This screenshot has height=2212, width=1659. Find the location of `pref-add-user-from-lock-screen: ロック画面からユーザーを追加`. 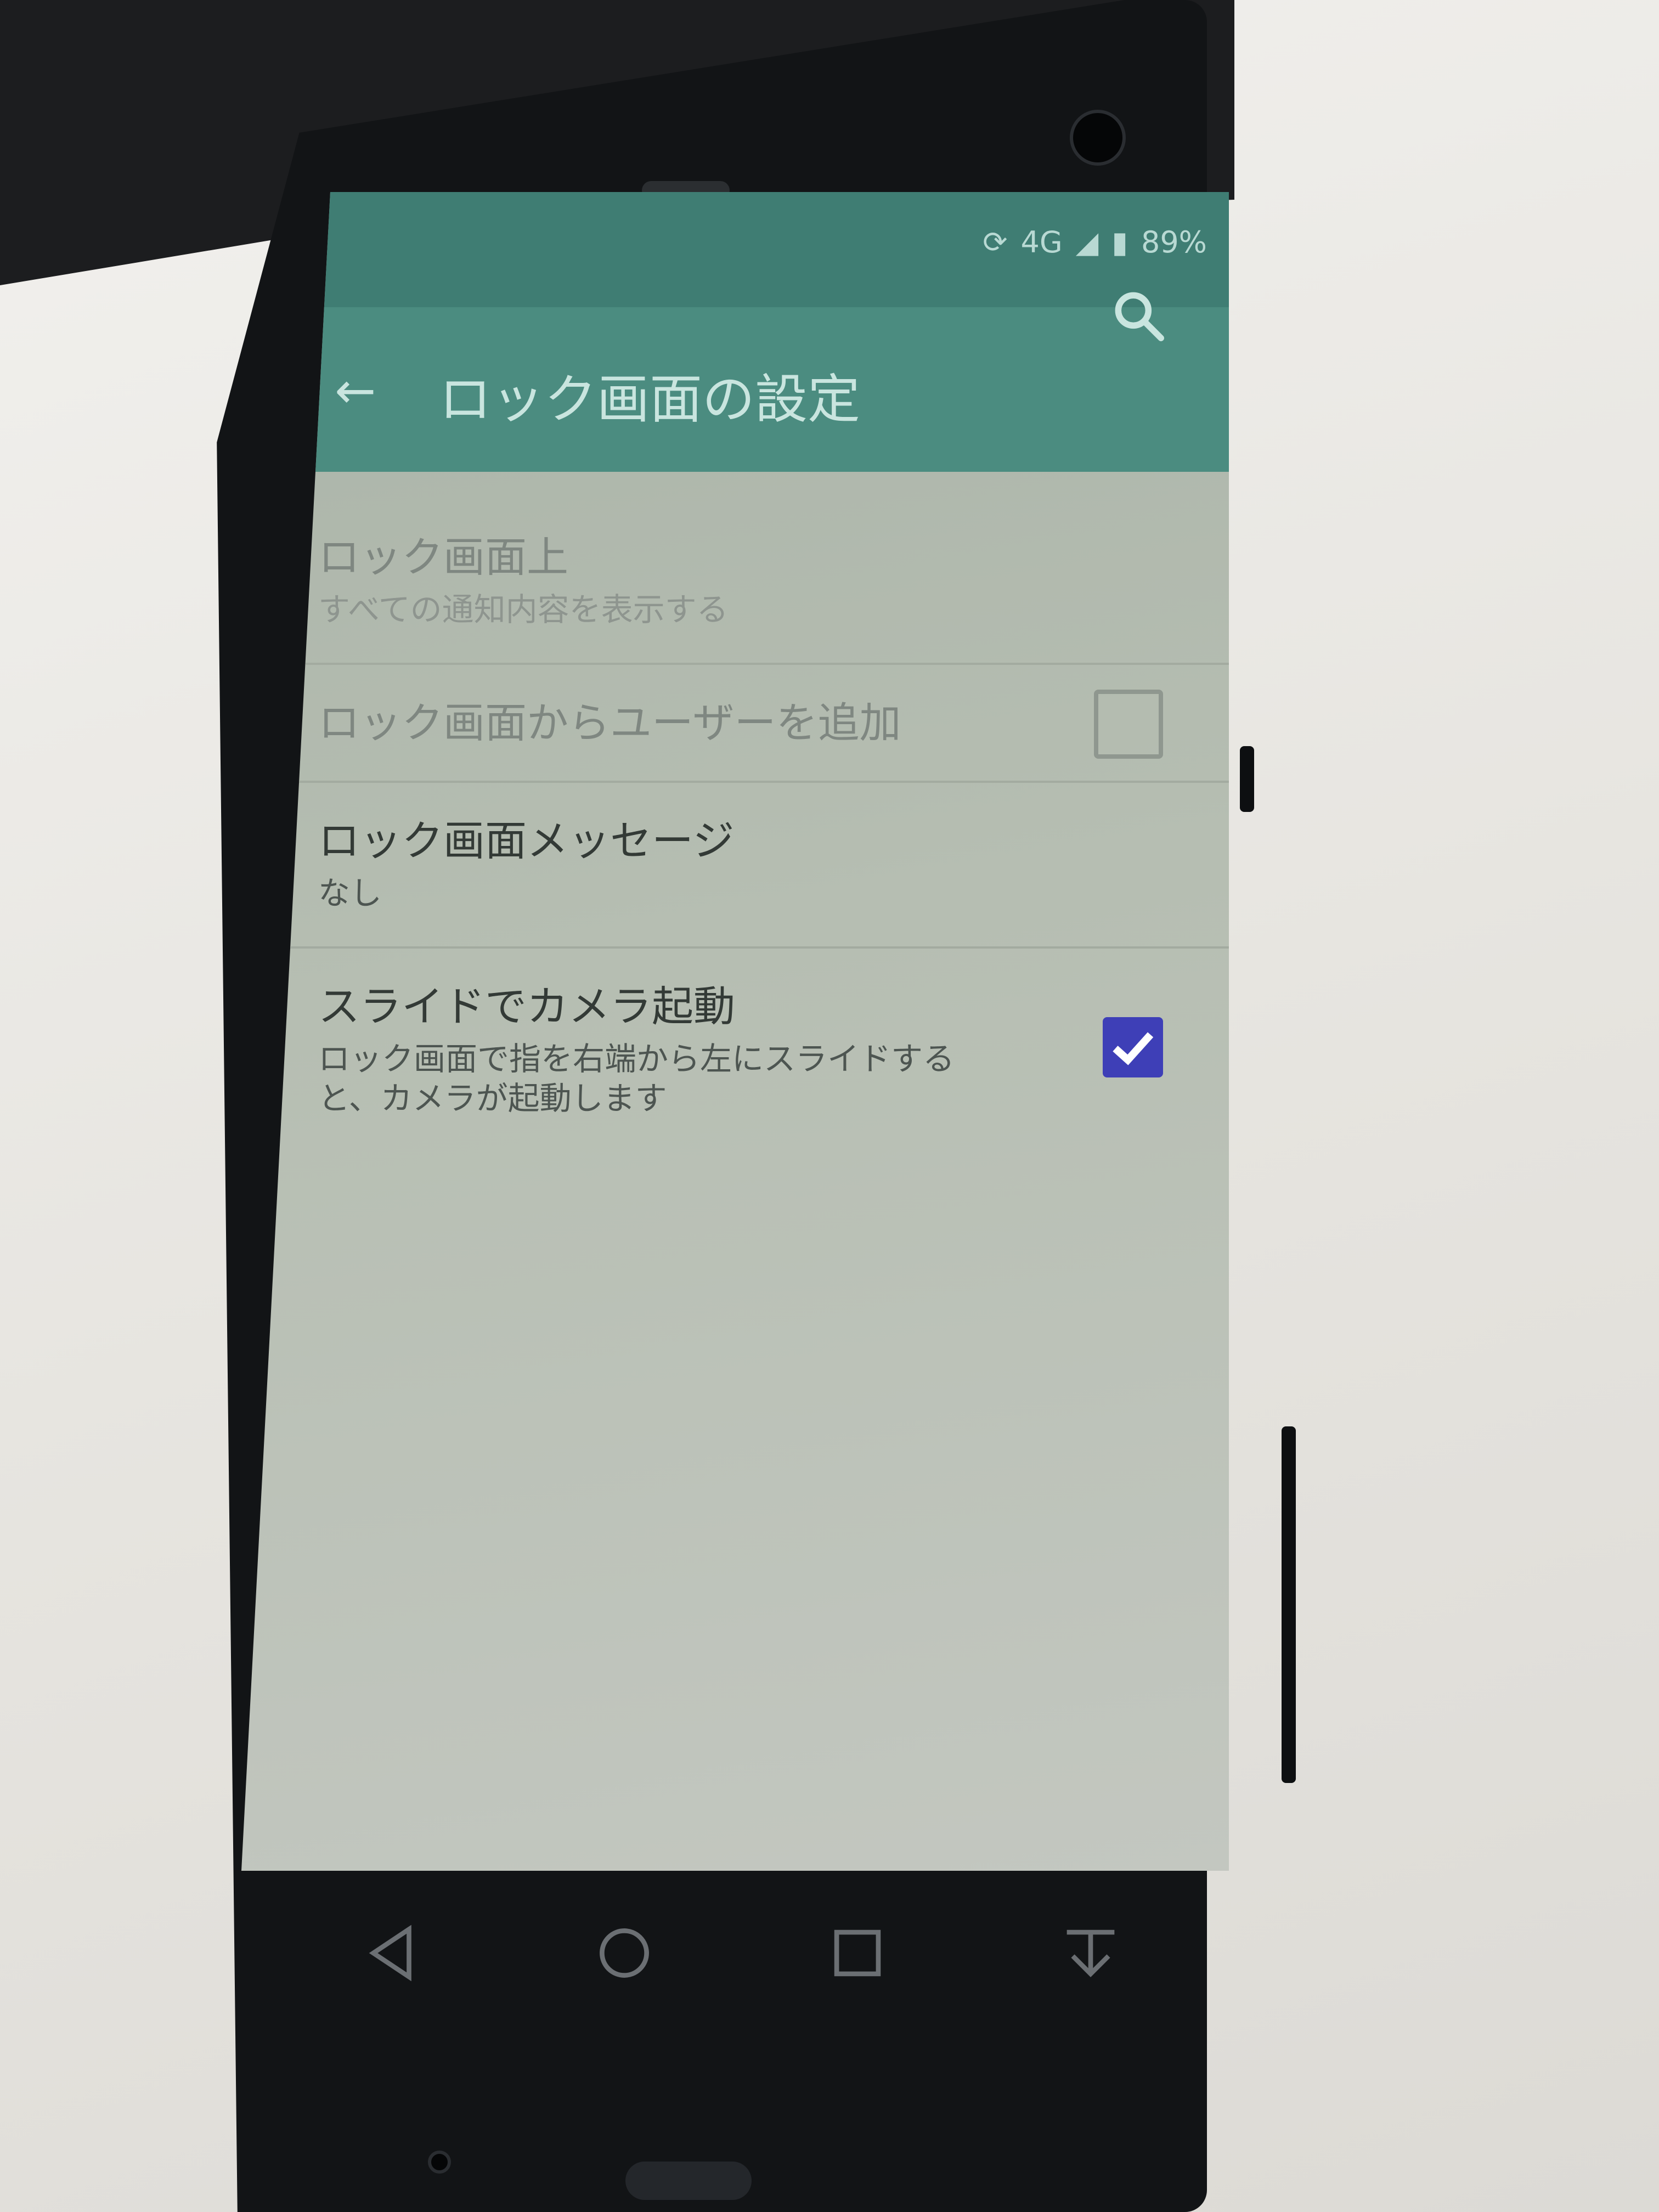

pref-add-user-from-lock-screen: ロック画面からユーザーを追加 is located at coordinates (735, 724).